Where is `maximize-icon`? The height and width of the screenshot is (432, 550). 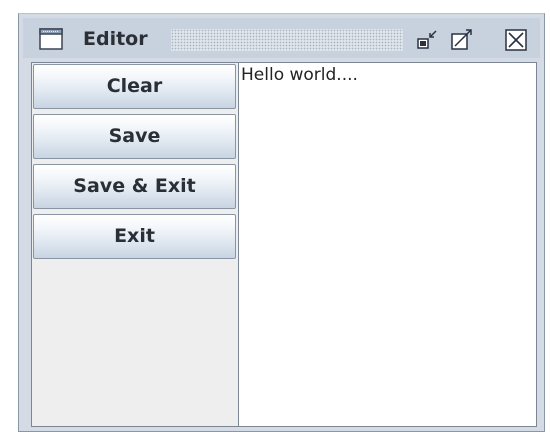 maximize-icon is located at coordinates (462, 40).